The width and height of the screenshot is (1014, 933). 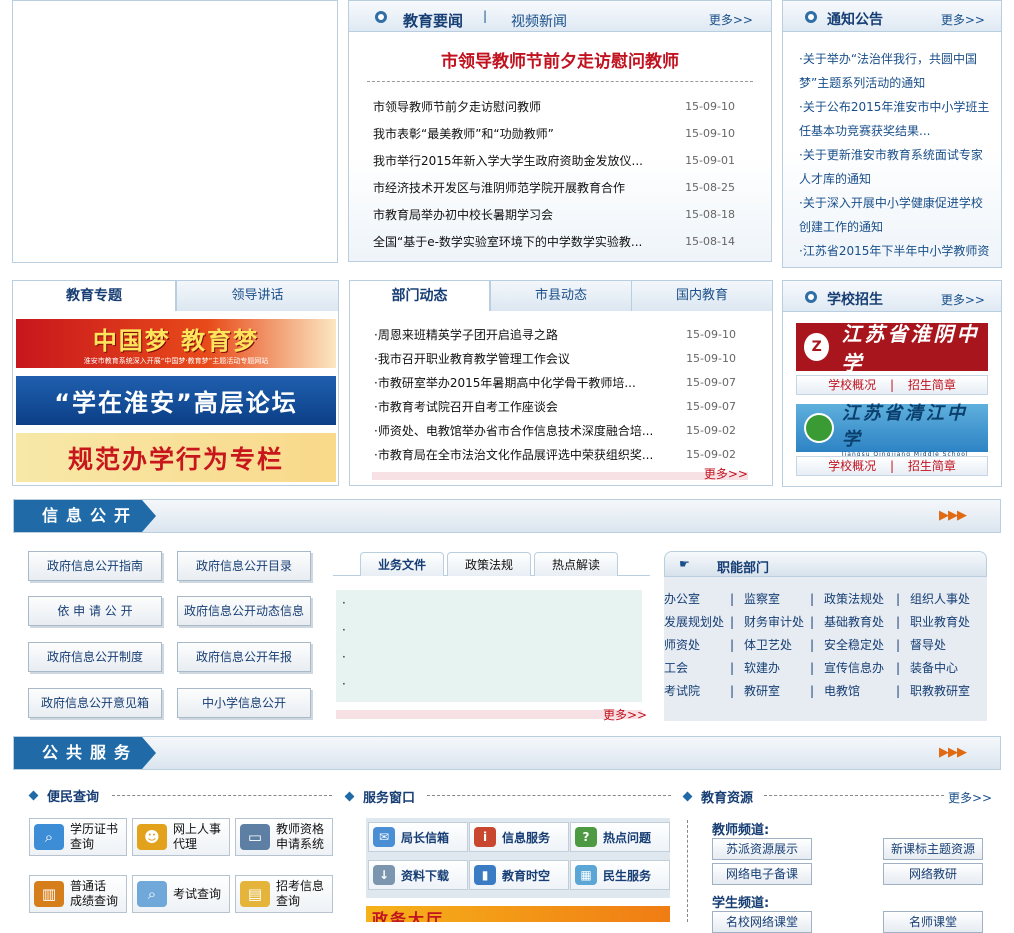 I want to click on news-item: 全国“基于e-数学实验室环境下的中学数学实验教... 15-08-14, so click(x=554, y=241).